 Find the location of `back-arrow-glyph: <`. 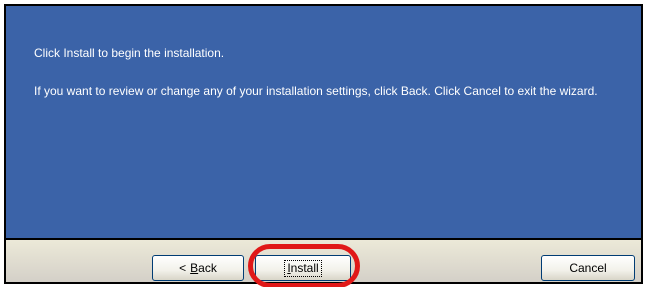

back-arrow-glyph: < is located at coordinates (183, 268).